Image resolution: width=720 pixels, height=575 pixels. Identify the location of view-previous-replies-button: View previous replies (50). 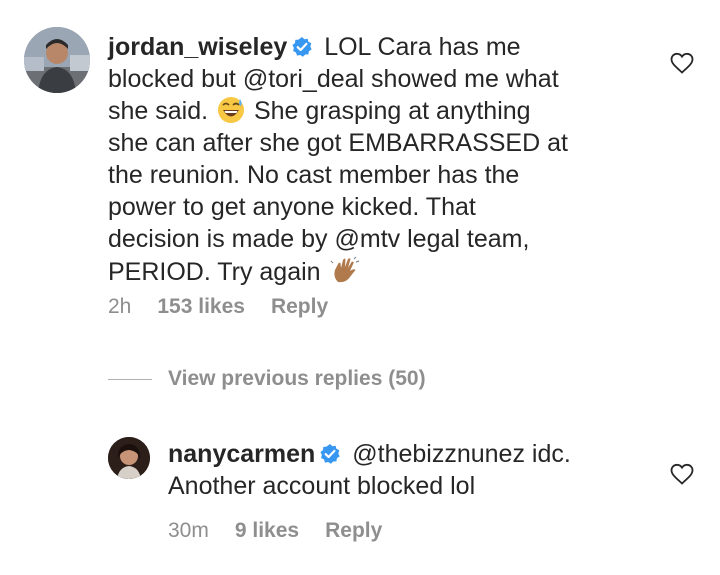
(267, 379).